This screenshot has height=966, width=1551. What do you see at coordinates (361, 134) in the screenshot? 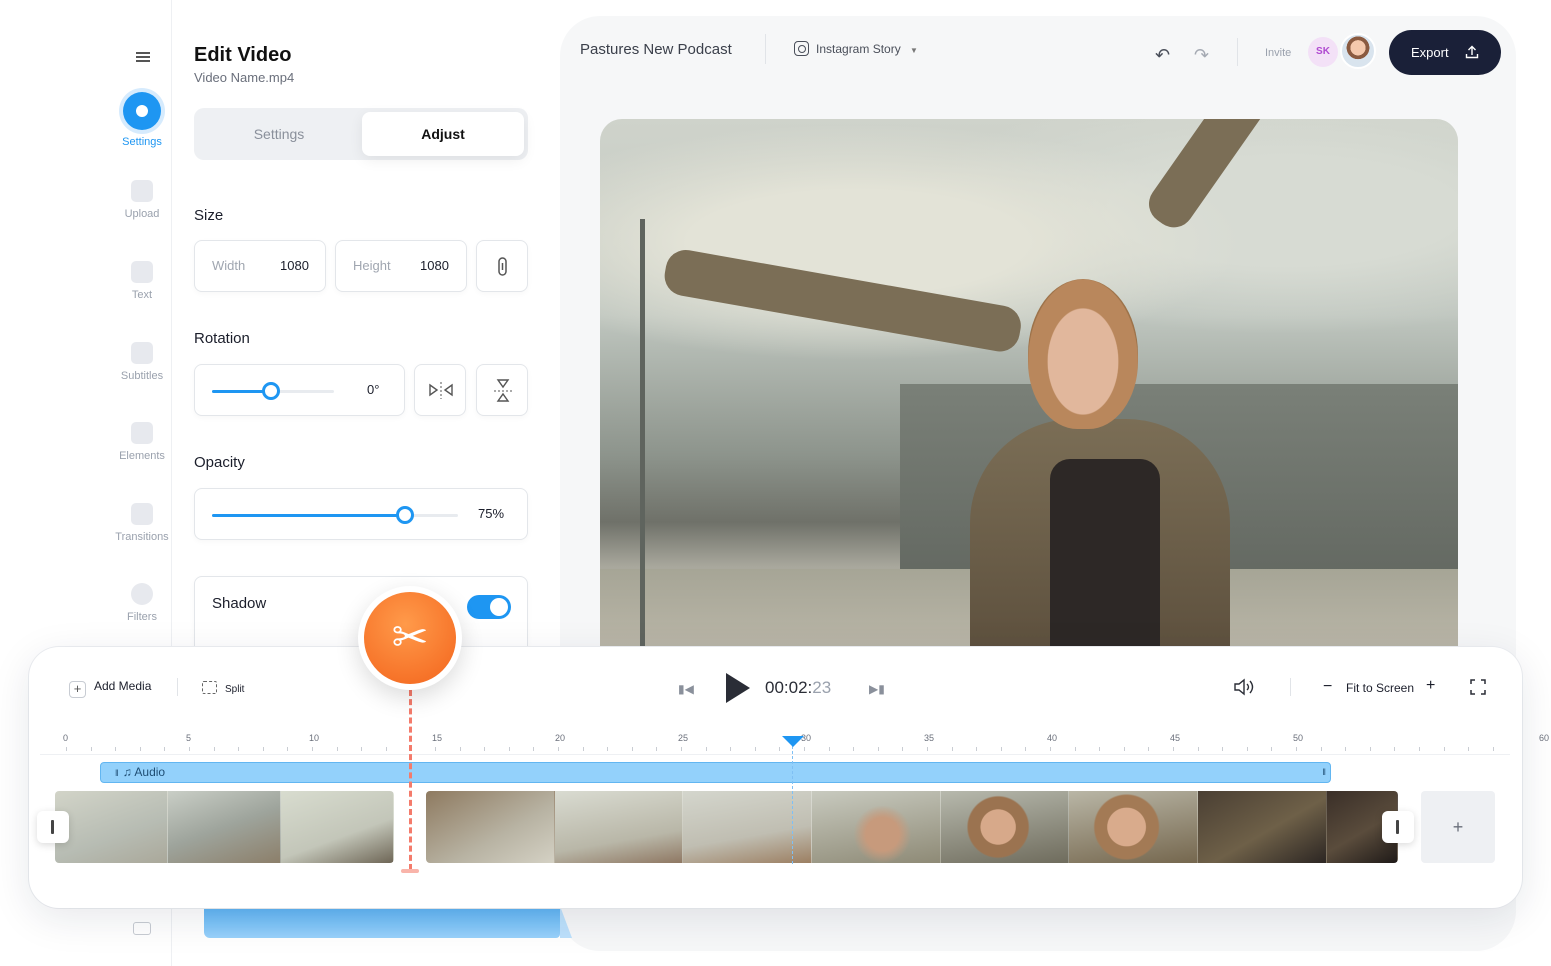
I see `panel-tabs: Settings Adjust` at bounding box center [361, 134].